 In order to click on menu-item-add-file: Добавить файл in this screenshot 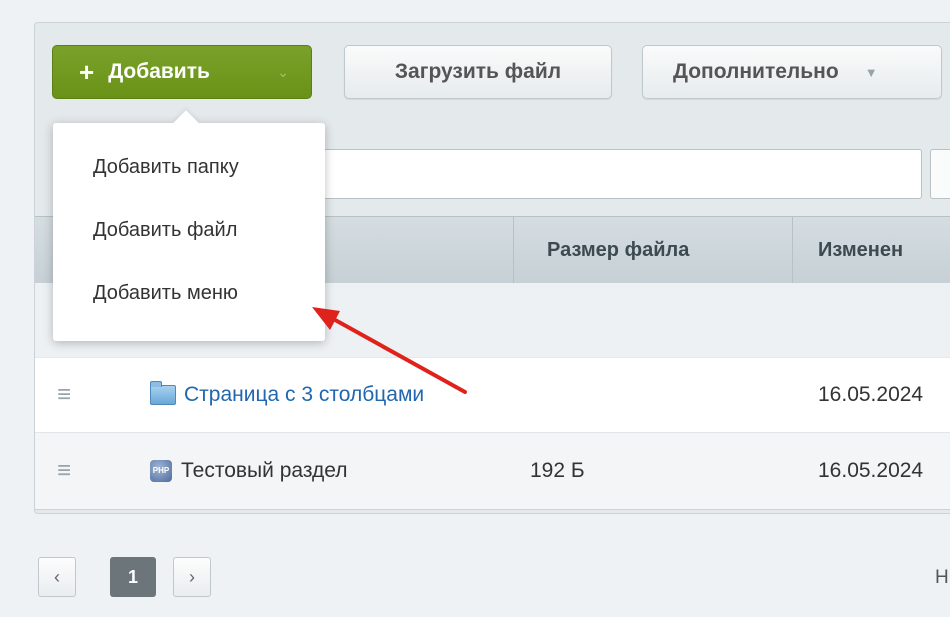, I will do `click(165, 230)`.